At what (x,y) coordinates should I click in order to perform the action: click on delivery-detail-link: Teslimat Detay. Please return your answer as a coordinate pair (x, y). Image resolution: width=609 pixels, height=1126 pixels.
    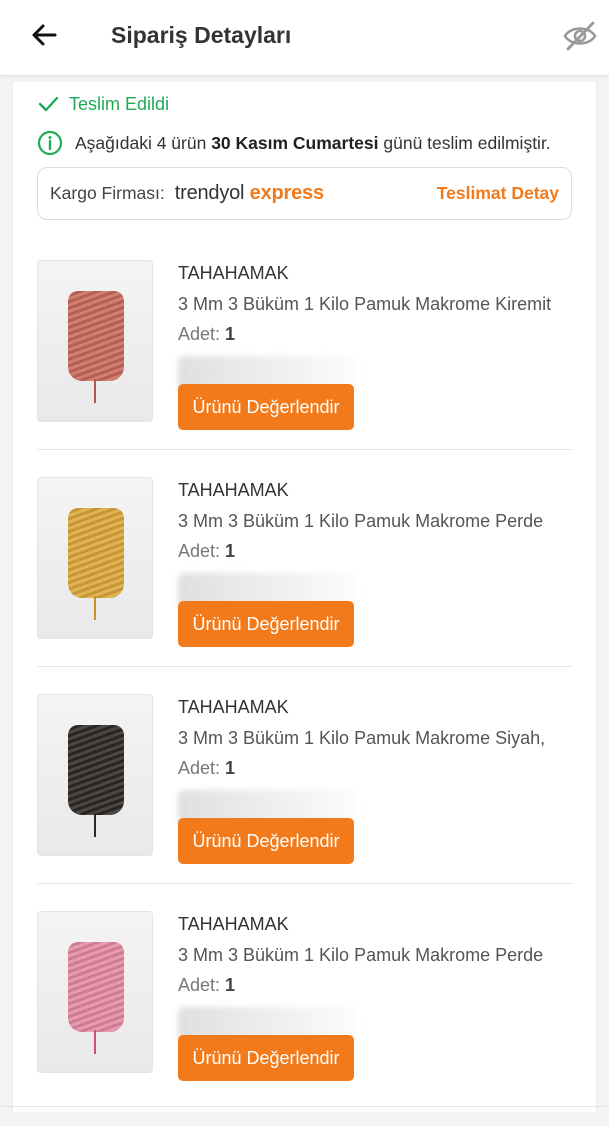
    Looking at the image, I should click on (498, 193).